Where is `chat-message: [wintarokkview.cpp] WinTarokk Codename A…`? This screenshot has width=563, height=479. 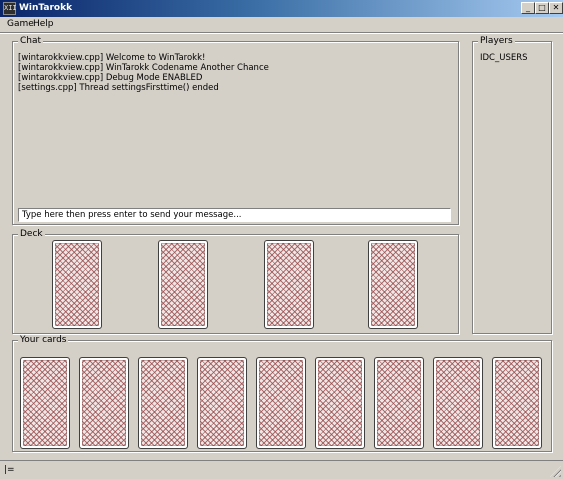
chat-message: [wintarokkview.cpp] WinTarokk Codename A… is located at coordinates (143, 68).